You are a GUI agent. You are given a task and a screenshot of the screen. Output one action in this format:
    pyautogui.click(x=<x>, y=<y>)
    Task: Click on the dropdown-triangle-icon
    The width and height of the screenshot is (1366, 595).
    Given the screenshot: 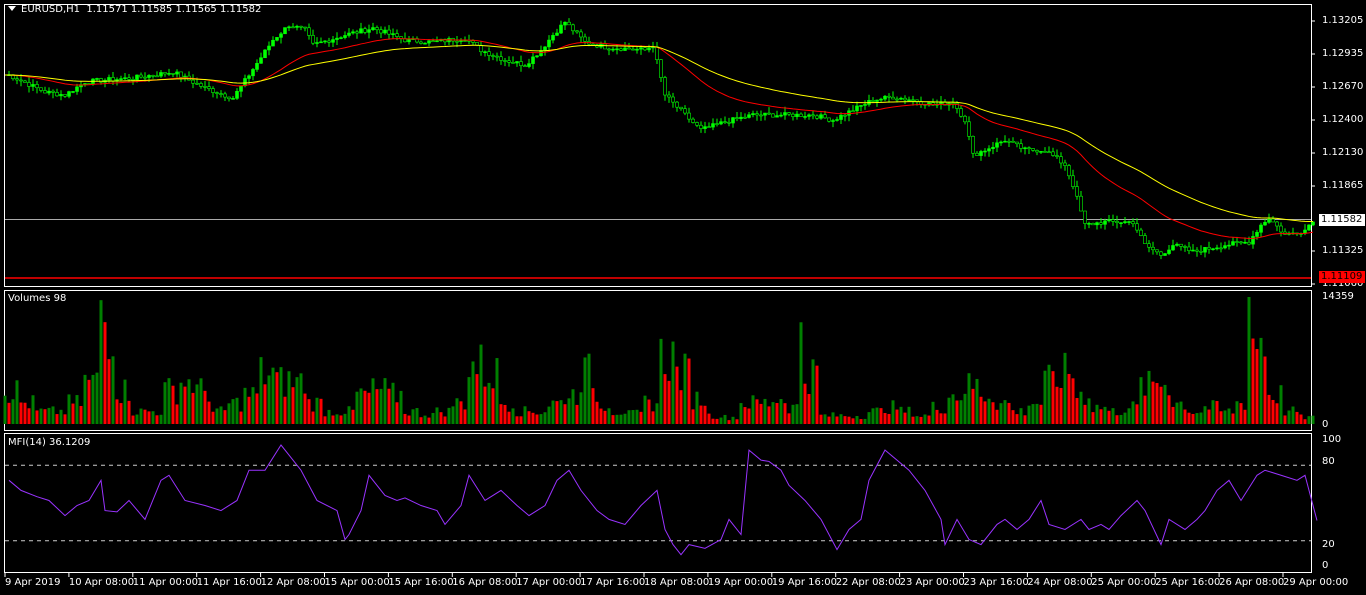 What is the action you would take?
    pyautogui.click(x=12, y=8)
    